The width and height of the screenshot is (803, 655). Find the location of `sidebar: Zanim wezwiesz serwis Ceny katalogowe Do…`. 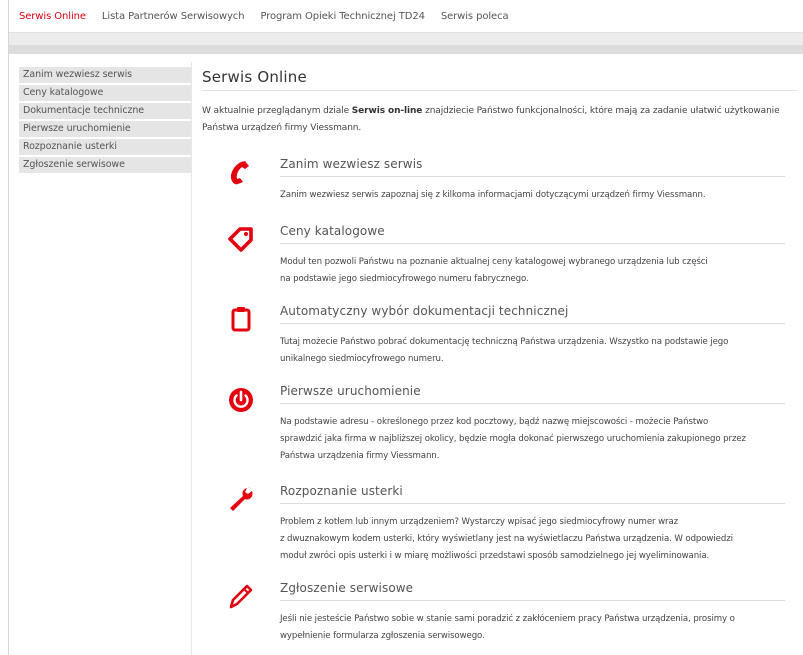

sidebar: Zanim wezwiesz serwis Ceny katalogowe Do… is located at coordinates (105, 121).